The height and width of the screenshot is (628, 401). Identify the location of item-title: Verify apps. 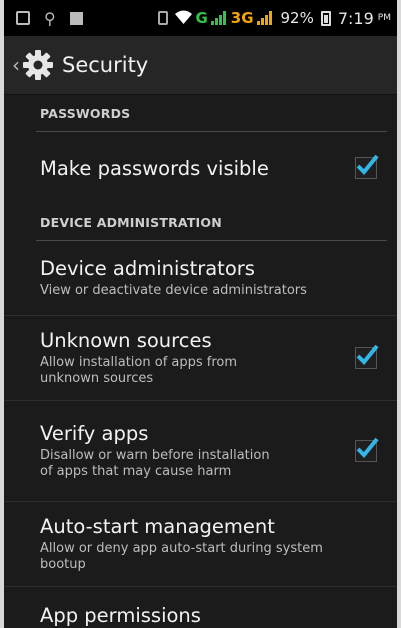
(94, 433).